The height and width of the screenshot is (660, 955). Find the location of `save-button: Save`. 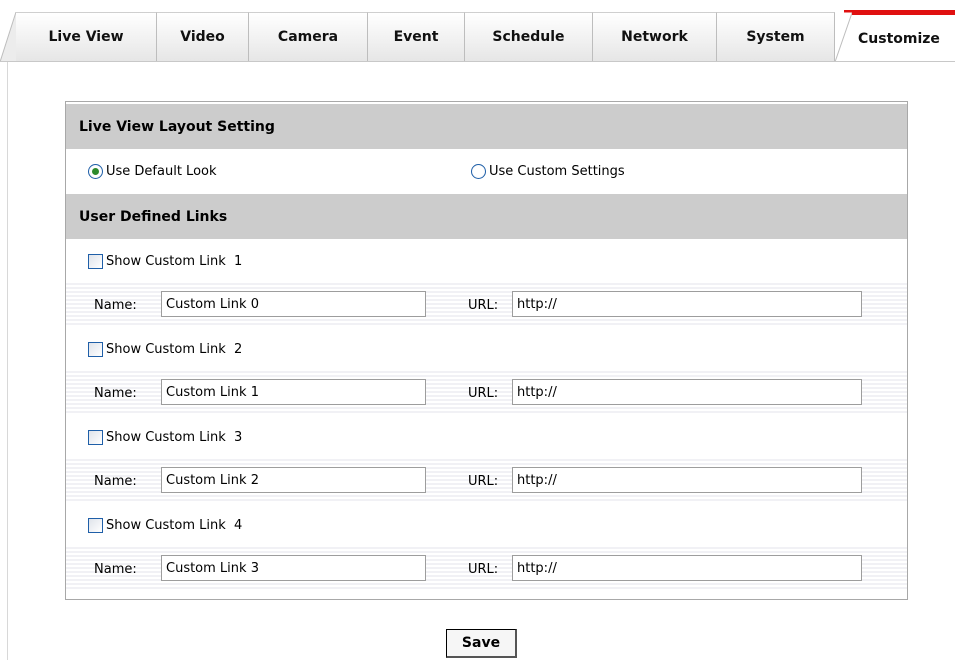

save-button: Save is located at coordinates (481, 643).